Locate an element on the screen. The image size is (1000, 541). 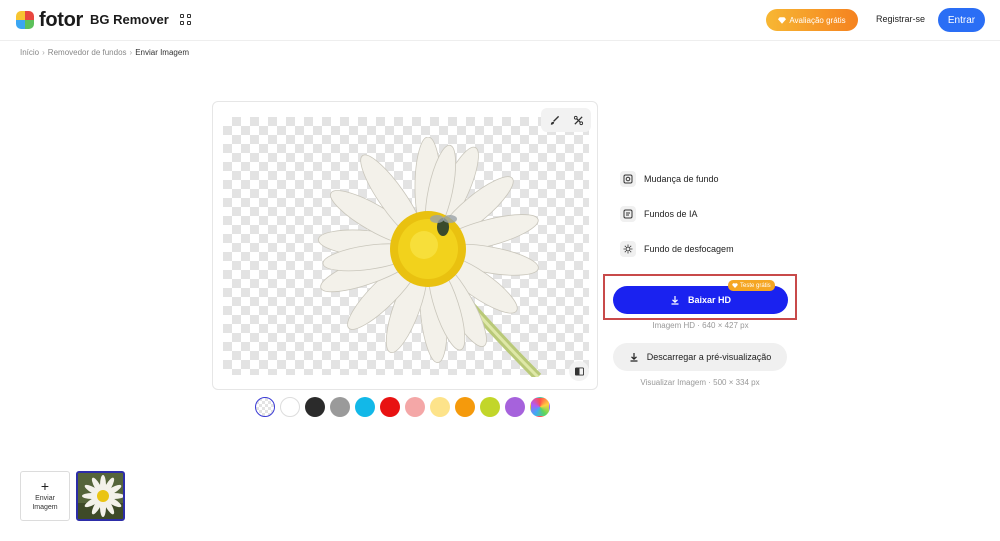
compare-toggle-icon is located at coordinates (579, 371).